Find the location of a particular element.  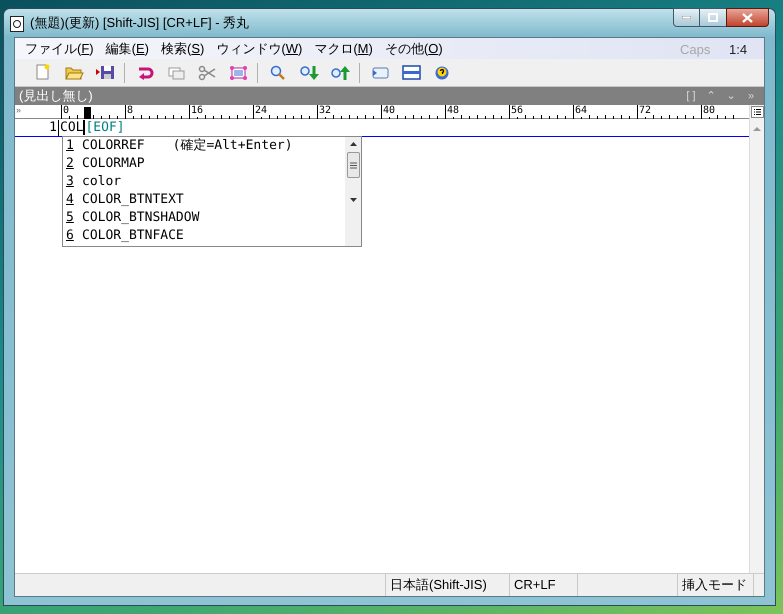

menu-item: ウィンドウ(W) is located at coordinates (259, 48).